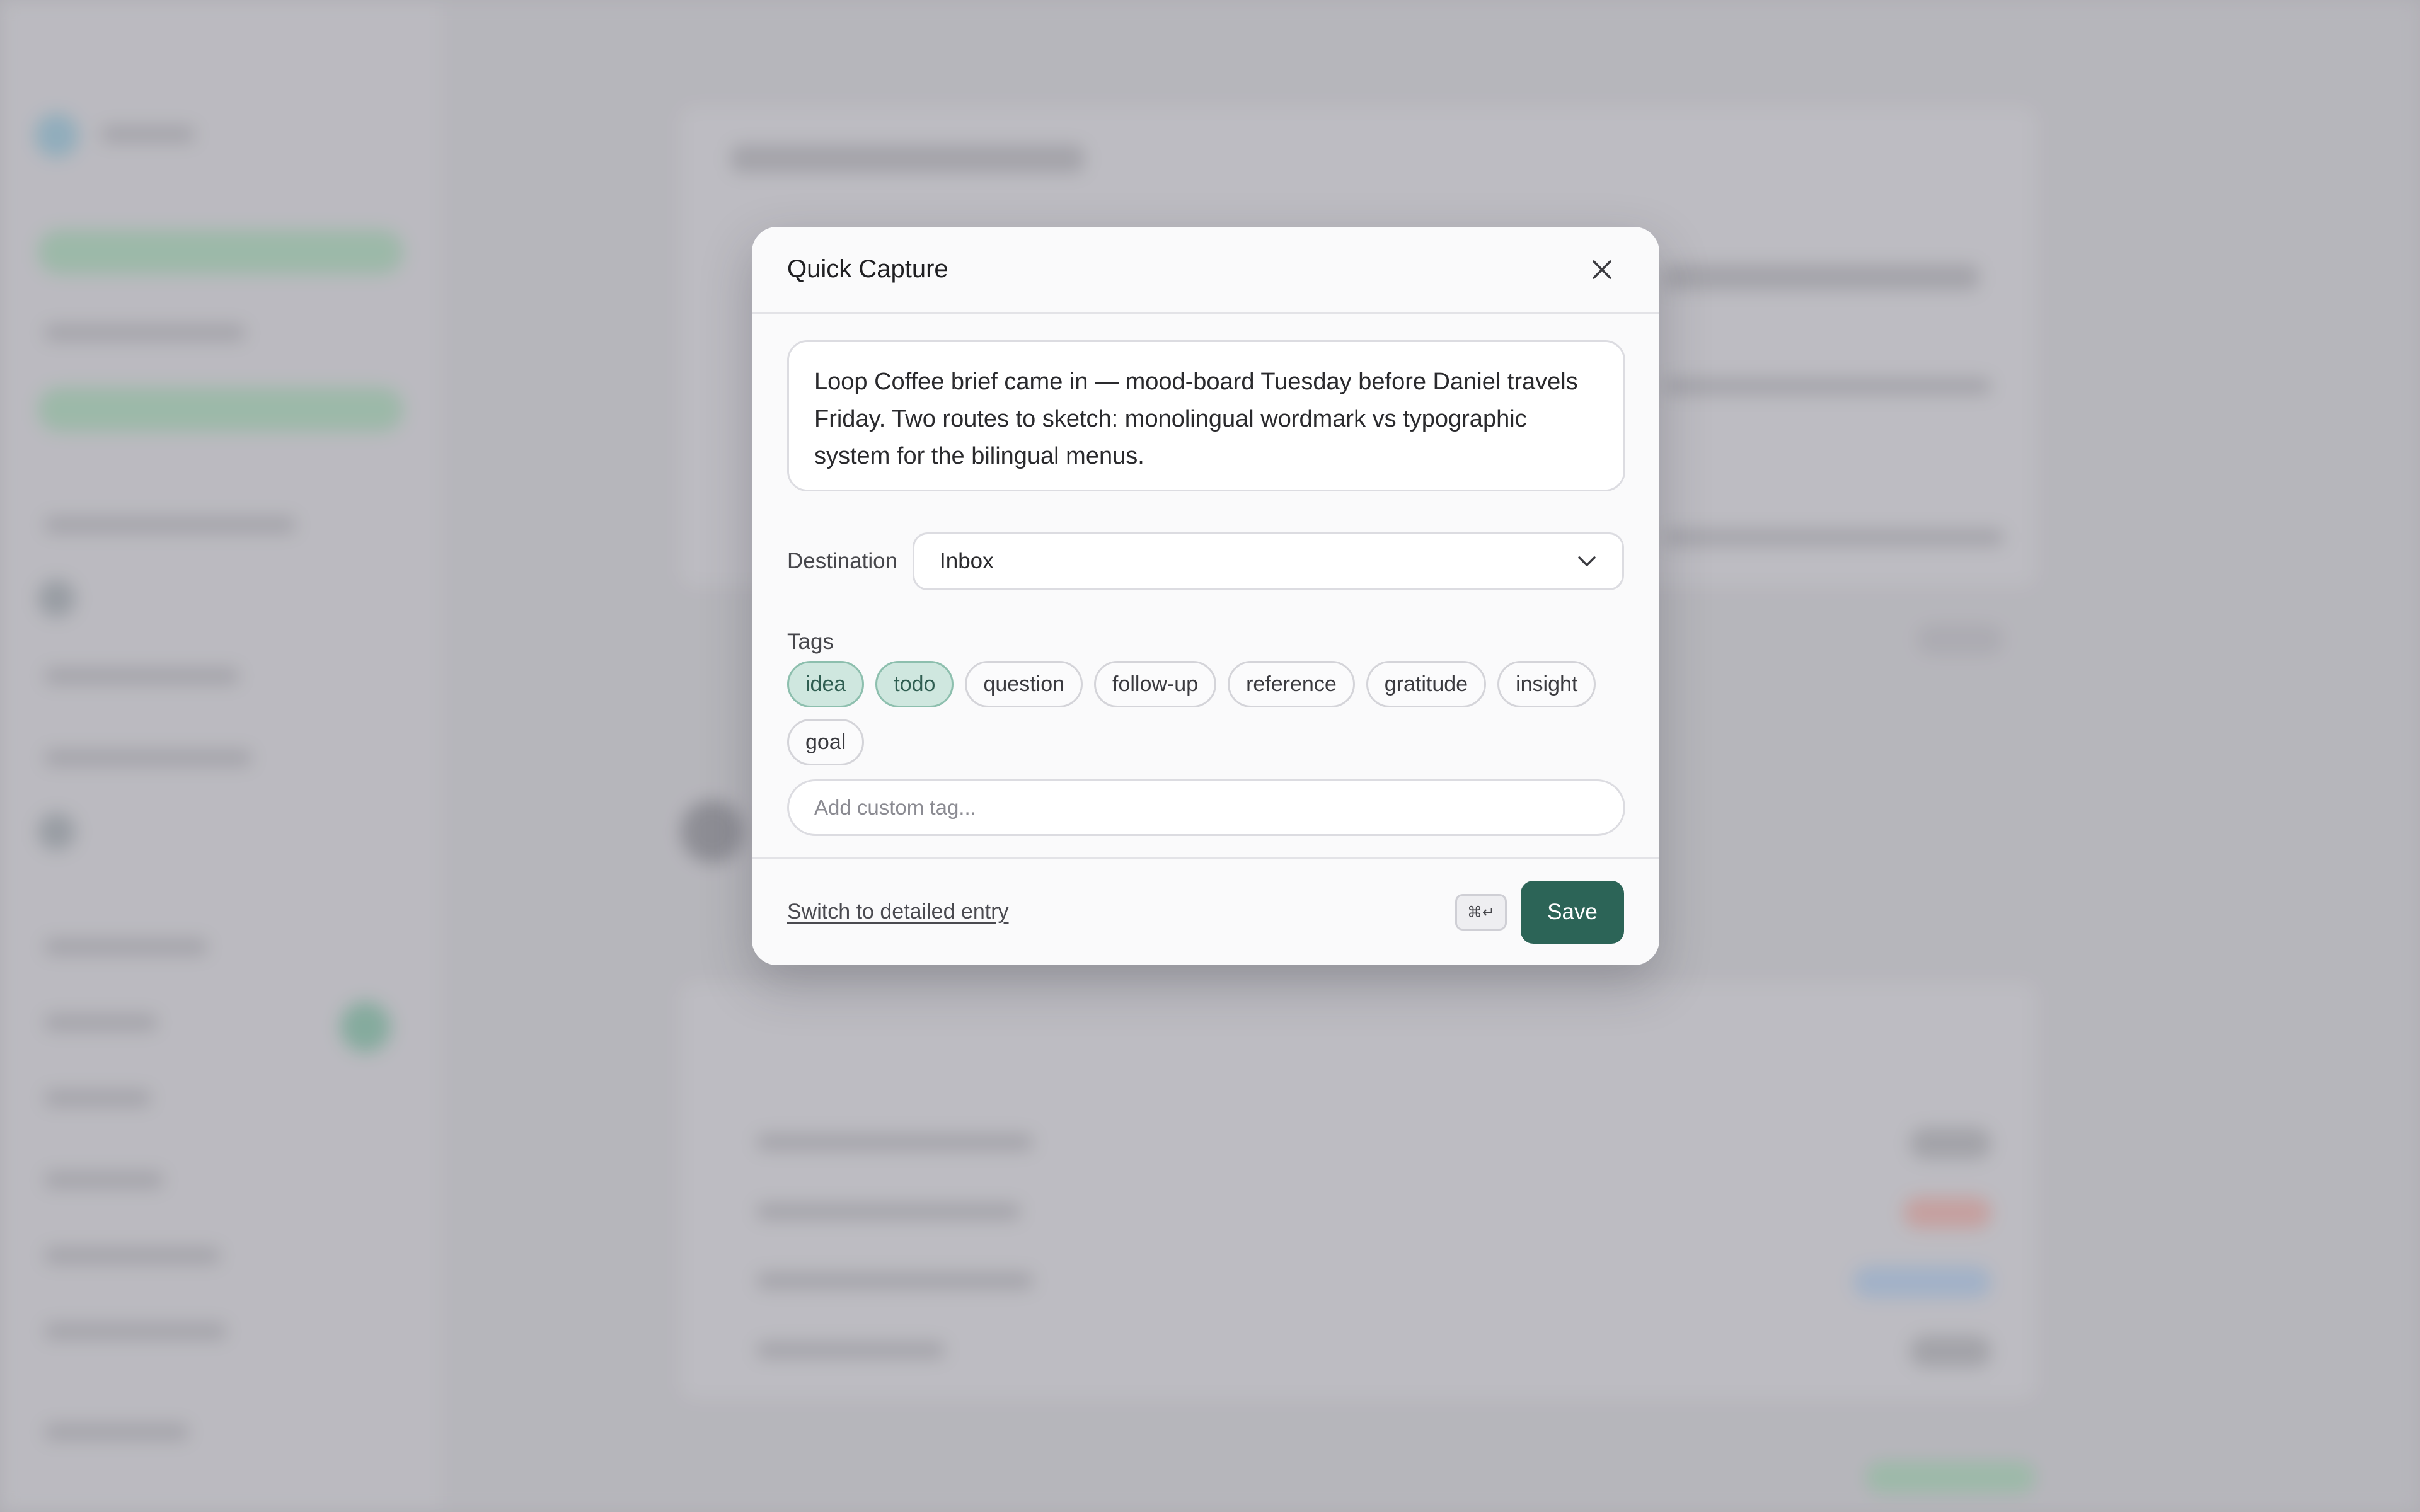 The height and width of the screenshot is (1512, 2420). I want to click on tags-label: Tags, so click(810, 641).